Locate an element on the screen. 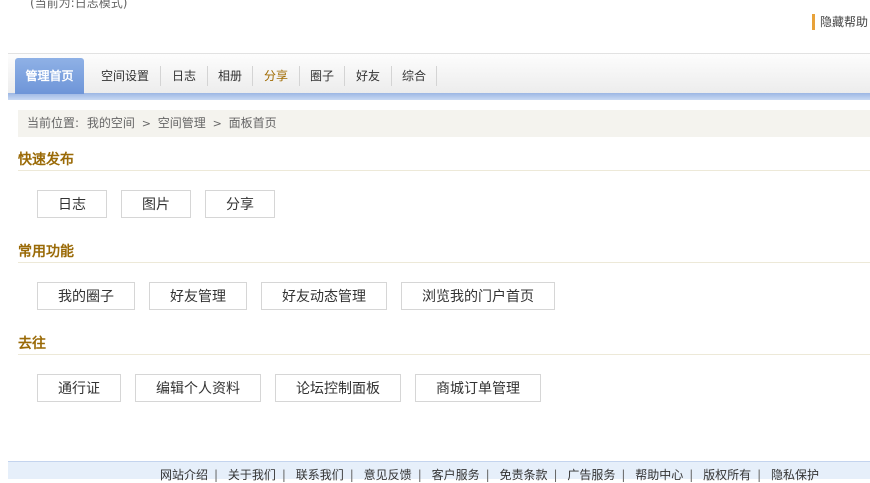 The height and width of the screenshot is (483, 870). tab-friends: 好友 is located at coordinates (368, 76).